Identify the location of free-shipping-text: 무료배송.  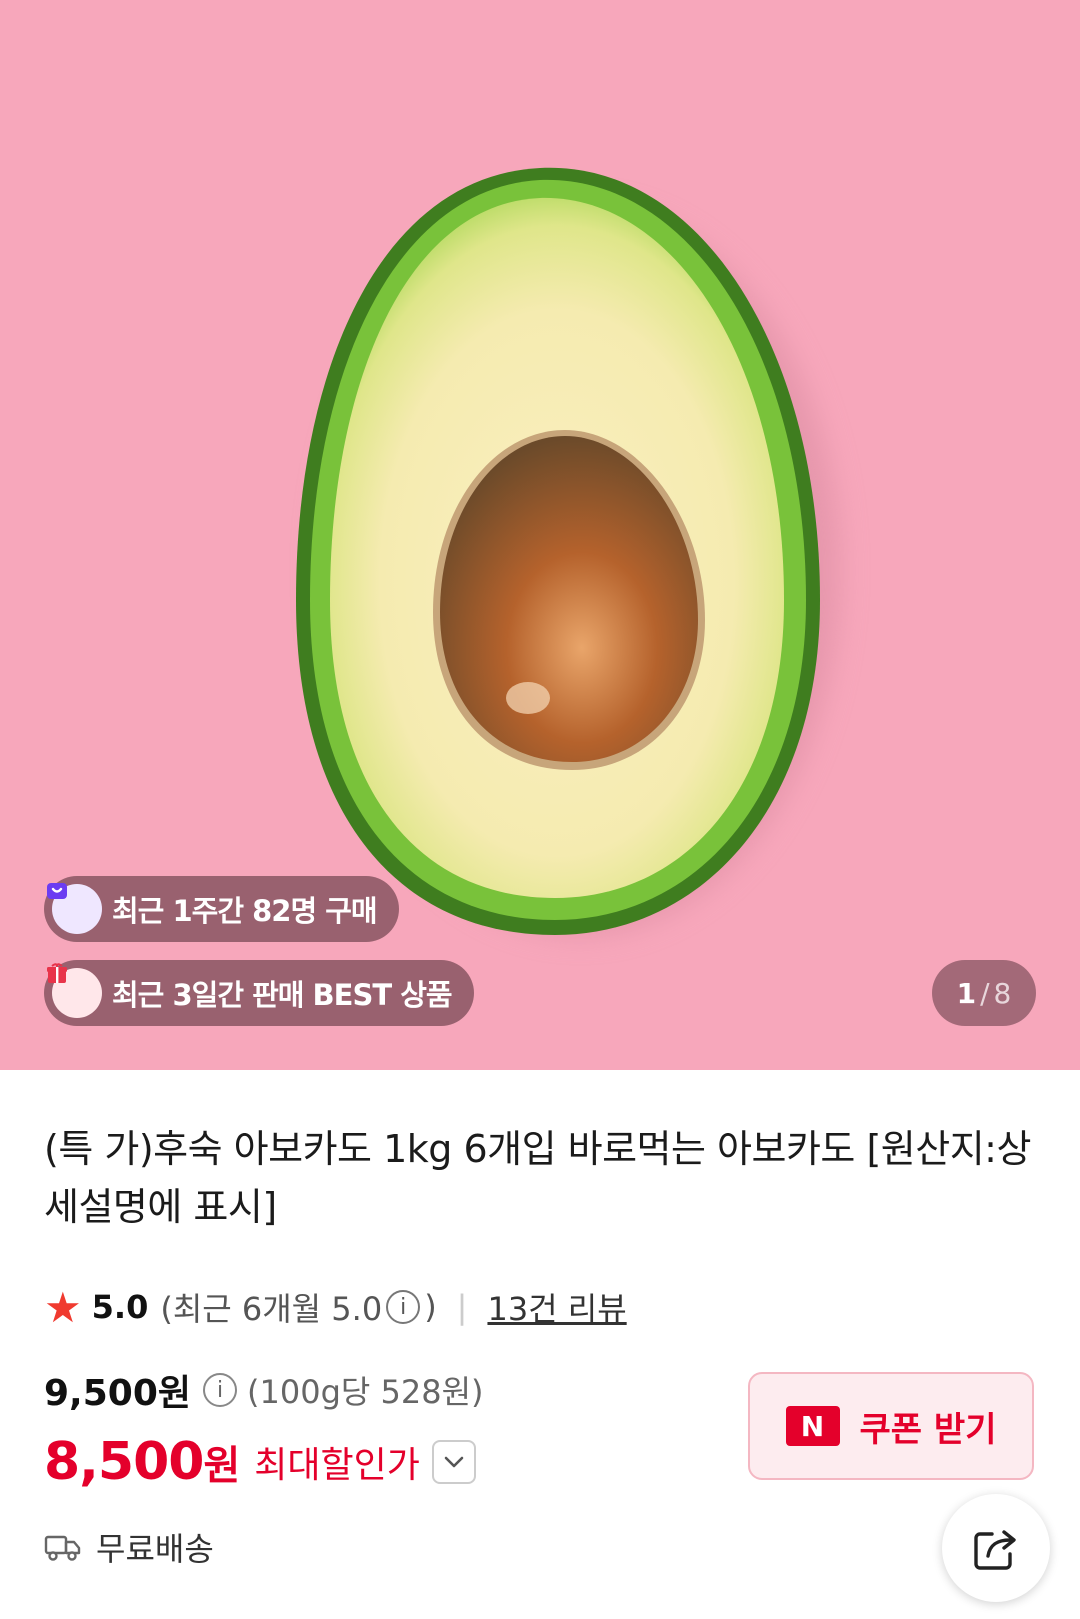
(155, 1549).